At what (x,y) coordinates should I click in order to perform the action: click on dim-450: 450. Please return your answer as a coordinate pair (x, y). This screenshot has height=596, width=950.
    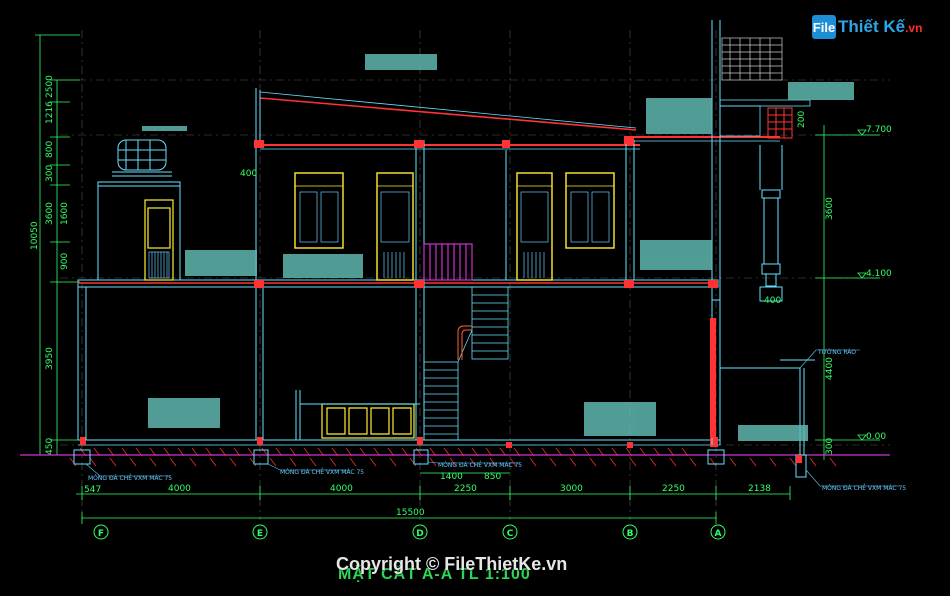
    Looking at the image, I should click on (50, 446).